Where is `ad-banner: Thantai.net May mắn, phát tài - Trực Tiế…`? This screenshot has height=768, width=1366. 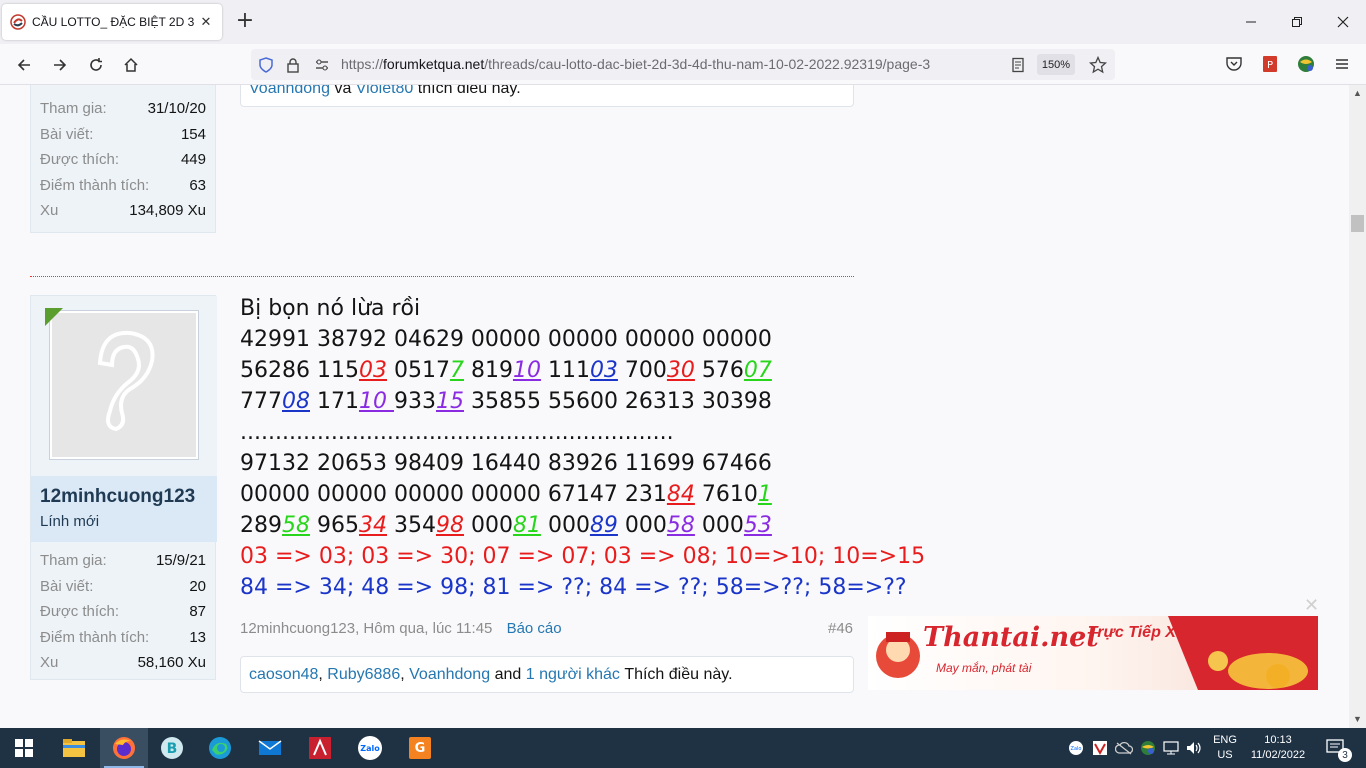
ad-banner: Thantai.net May mắn, phát tài - Trực Tiế… is located at coordinates (1093, 653).